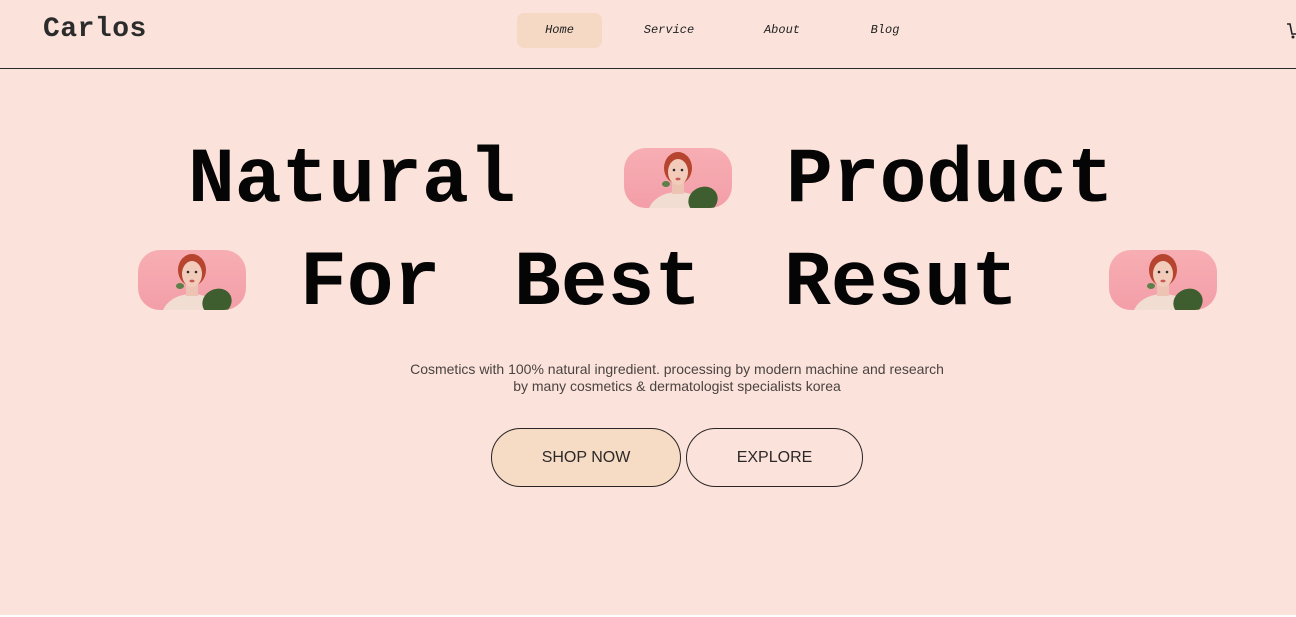  I want to click on model-image-pill-right, so click(1163, 280).